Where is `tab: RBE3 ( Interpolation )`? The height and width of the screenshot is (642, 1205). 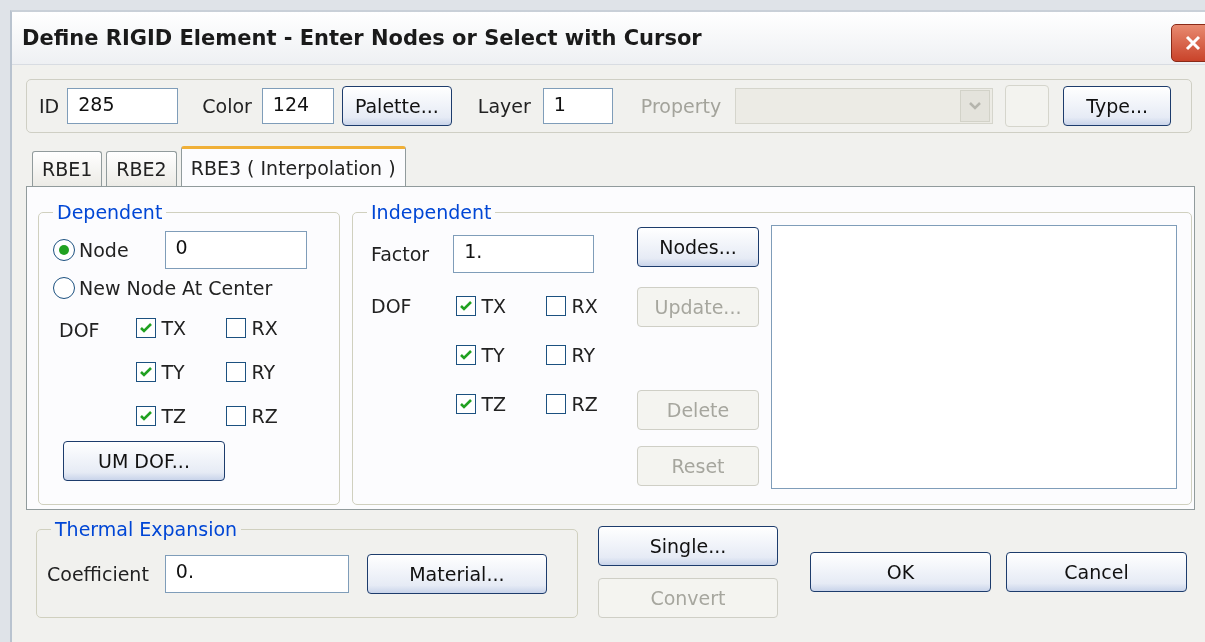
tab: RBE3 ( Interpolation ) is located at coordinates (293, 166).